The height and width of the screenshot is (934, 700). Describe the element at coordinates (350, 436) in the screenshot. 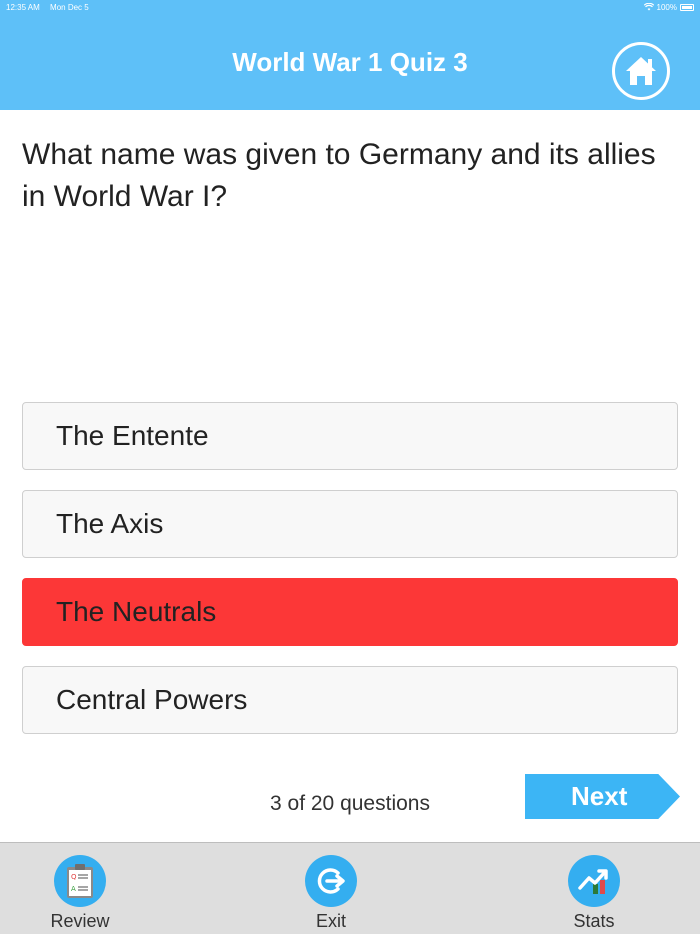

I see `answer-option-1: The Entente` at that location.